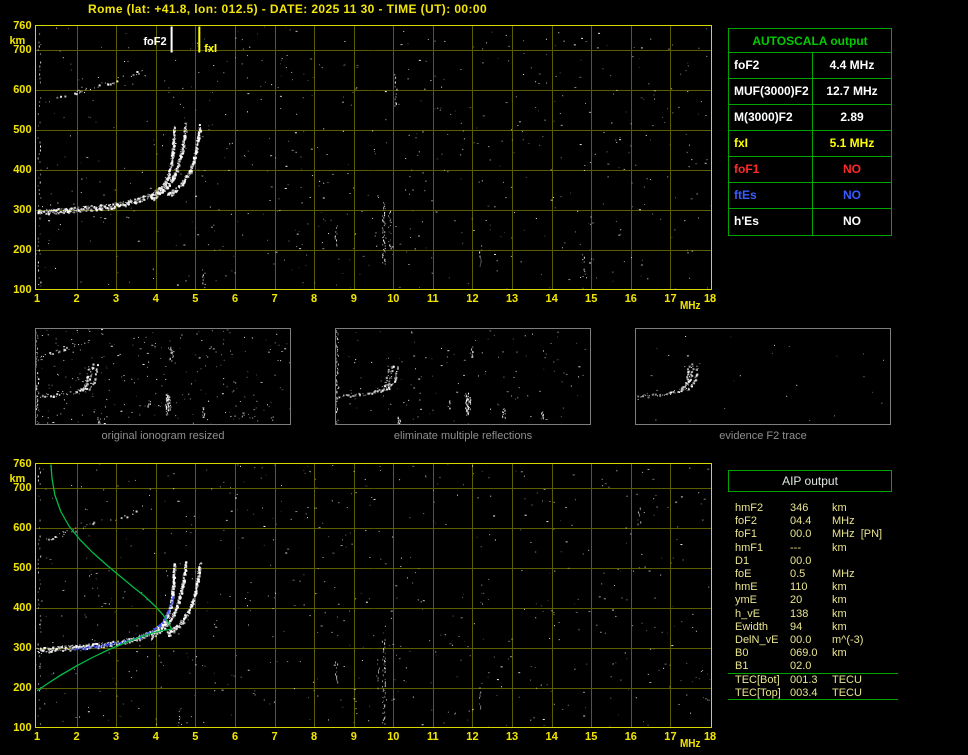 Image resolution: width=968 pixels, height=755 pixels. Describe the element at coordinates (742, 560) in the screenshot. I see `param-label: D1` at that location.